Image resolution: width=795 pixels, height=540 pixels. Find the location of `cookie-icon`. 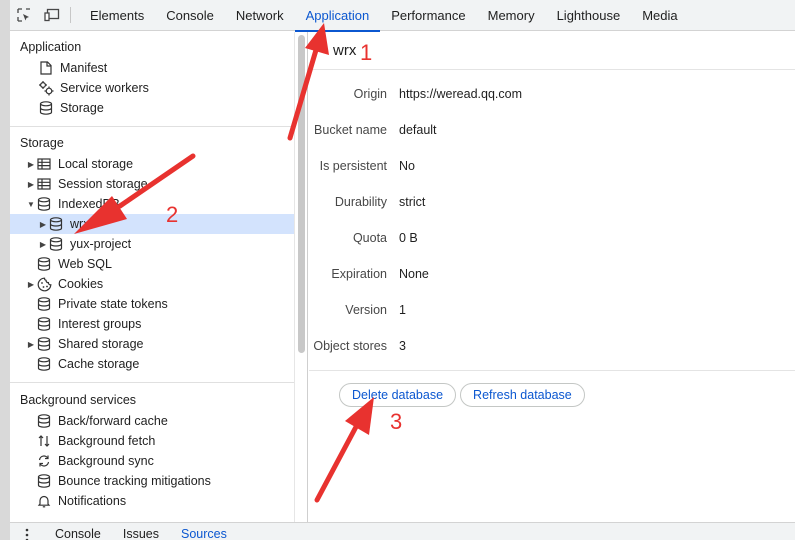

cookie-icon is located at coordinates (44, 284).